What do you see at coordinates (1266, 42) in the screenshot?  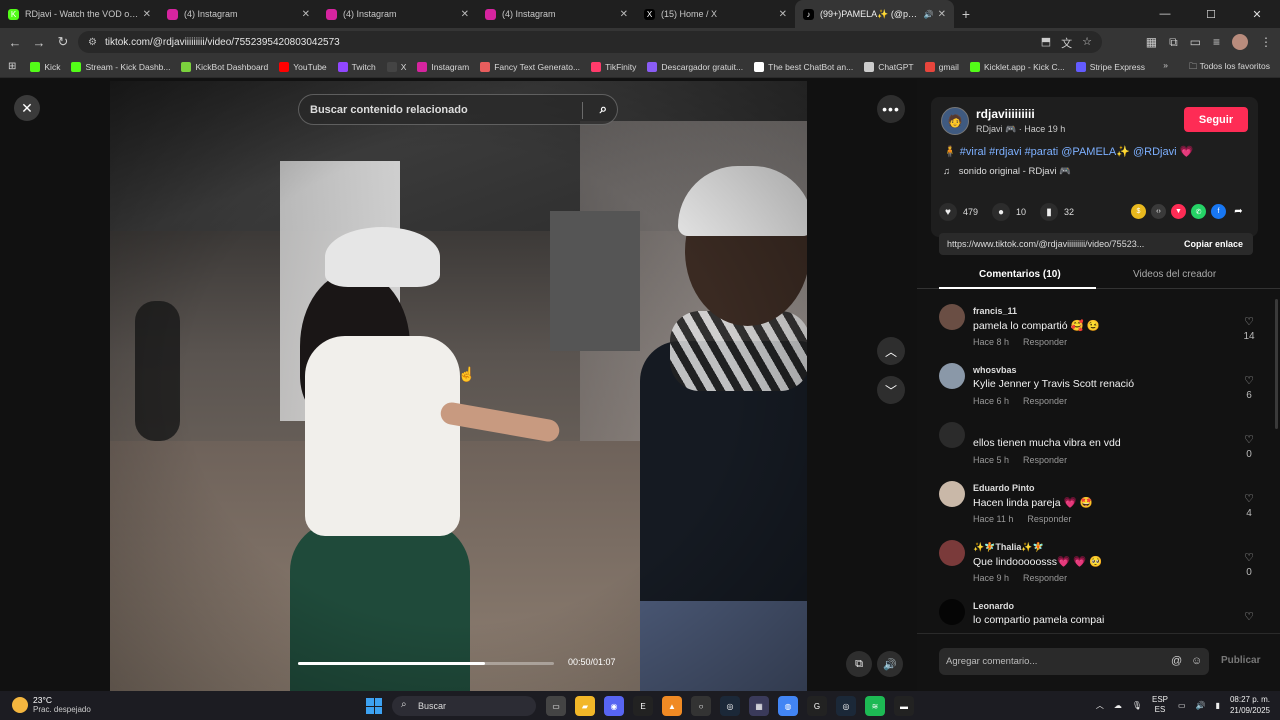 I see `browser-menu-icon: ⋮` at bounding box center [1266, 42].